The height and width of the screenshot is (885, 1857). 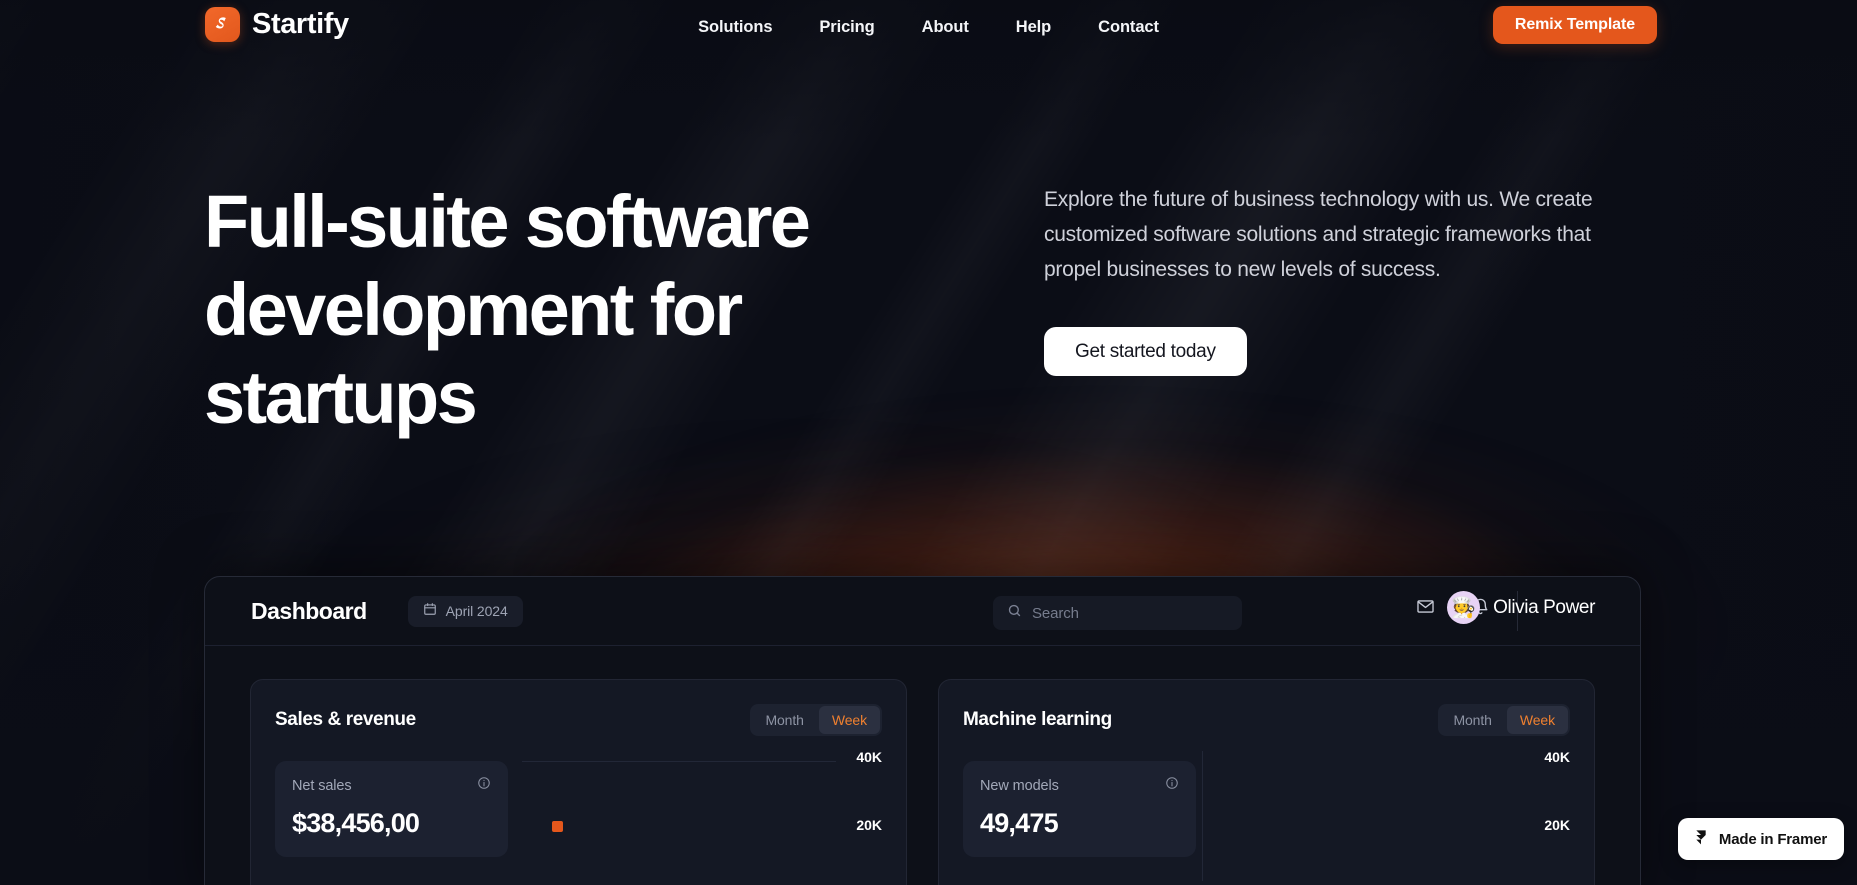 I want to click on machine-learning-chart: 40K 20K, so click(x=1383, y=815).